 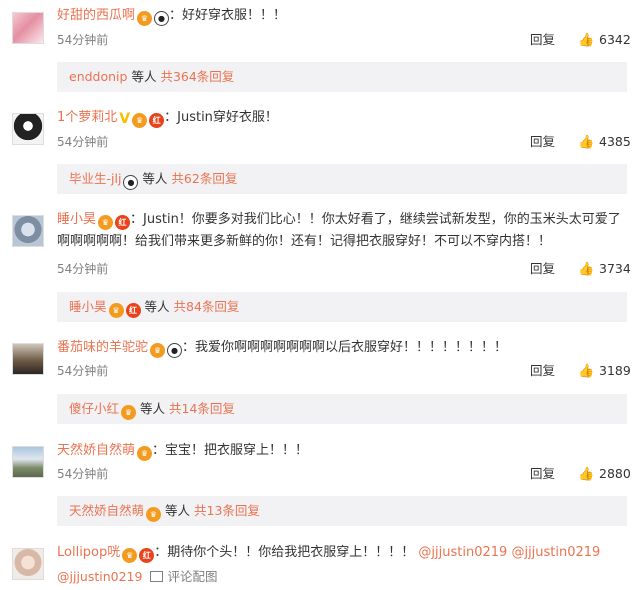 What do you see at coordinates (221, 117) in the screenshot?
I see `comment-text: ：Justin穿好衣服！` at bounding box center [221, 117].